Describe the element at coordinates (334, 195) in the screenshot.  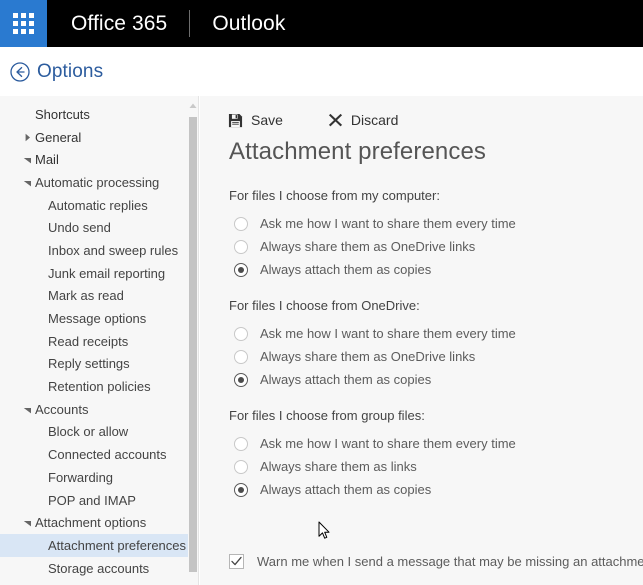
I see `preference-group-label: For files I choose from my computer:` at that location.